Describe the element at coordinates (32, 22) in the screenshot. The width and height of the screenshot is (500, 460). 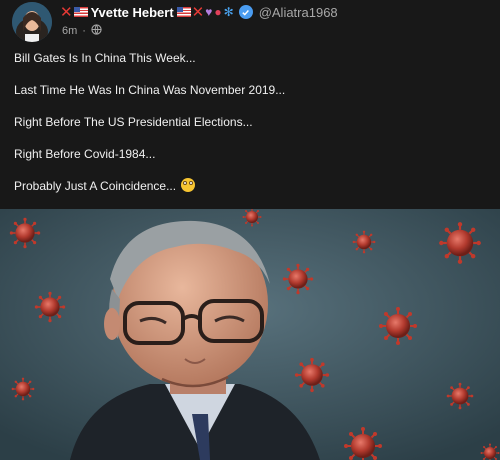
I see `avatar` at that location.